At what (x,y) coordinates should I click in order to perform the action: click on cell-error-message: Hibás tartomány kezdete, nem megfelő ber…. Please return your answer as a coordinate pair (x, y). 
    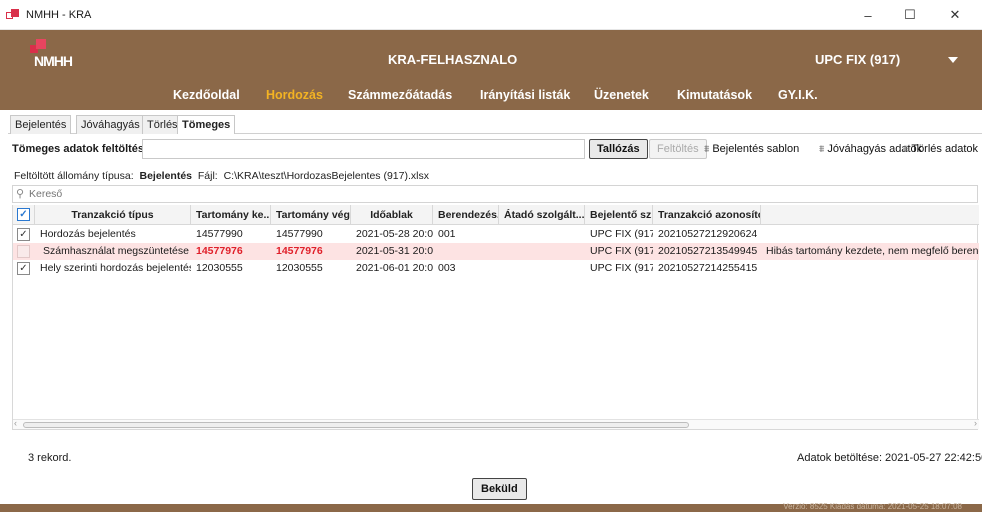
    Looking at the image, I should click on (872, 251).